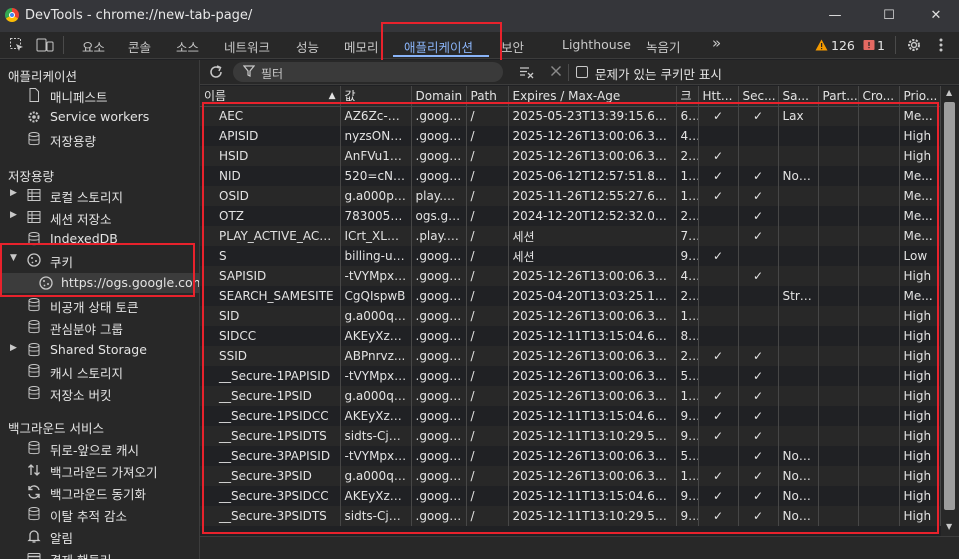 This screenshot has height=559, width=959. What do you see at coordinates (99, 492) in the screenshot?
I see `sidebar-item-background-sync: 백그라운드 동기화` at bounding box center [99, 492].